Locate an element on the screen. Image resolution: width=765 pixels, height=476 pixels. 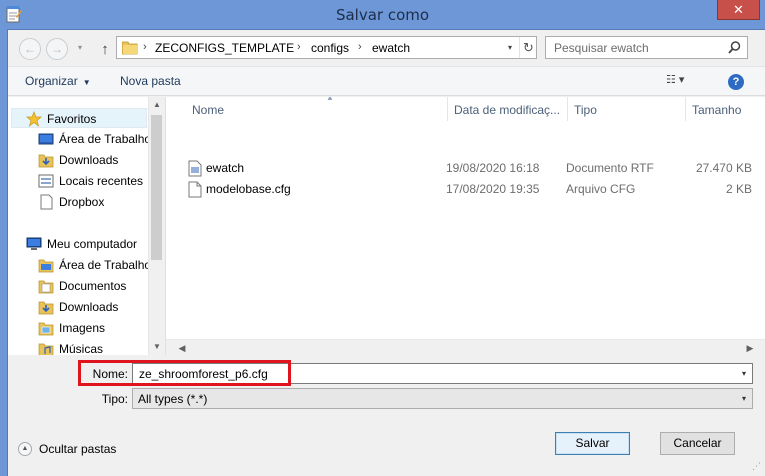
search-box is located at coordinates (646, 47).